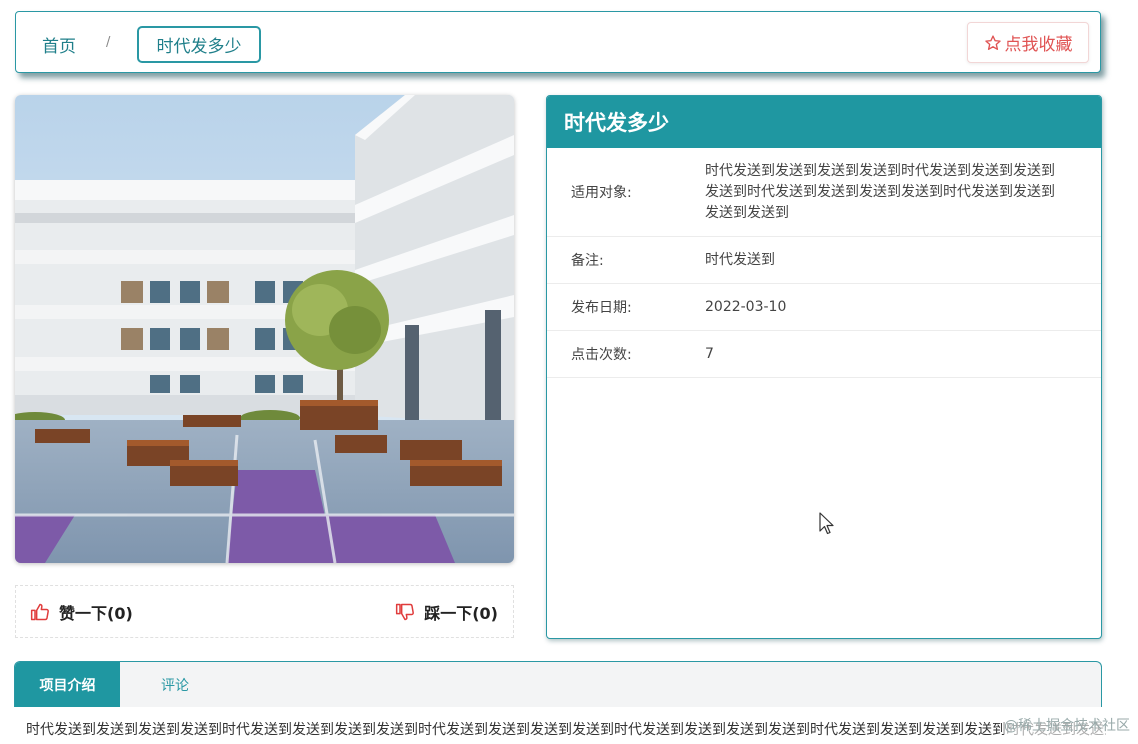 The height and width of the screenshot is (744, 1138). Describe the element at coordinates (601, 308) in the screenshot. I see `detail-label: 发布日期:` at that location.